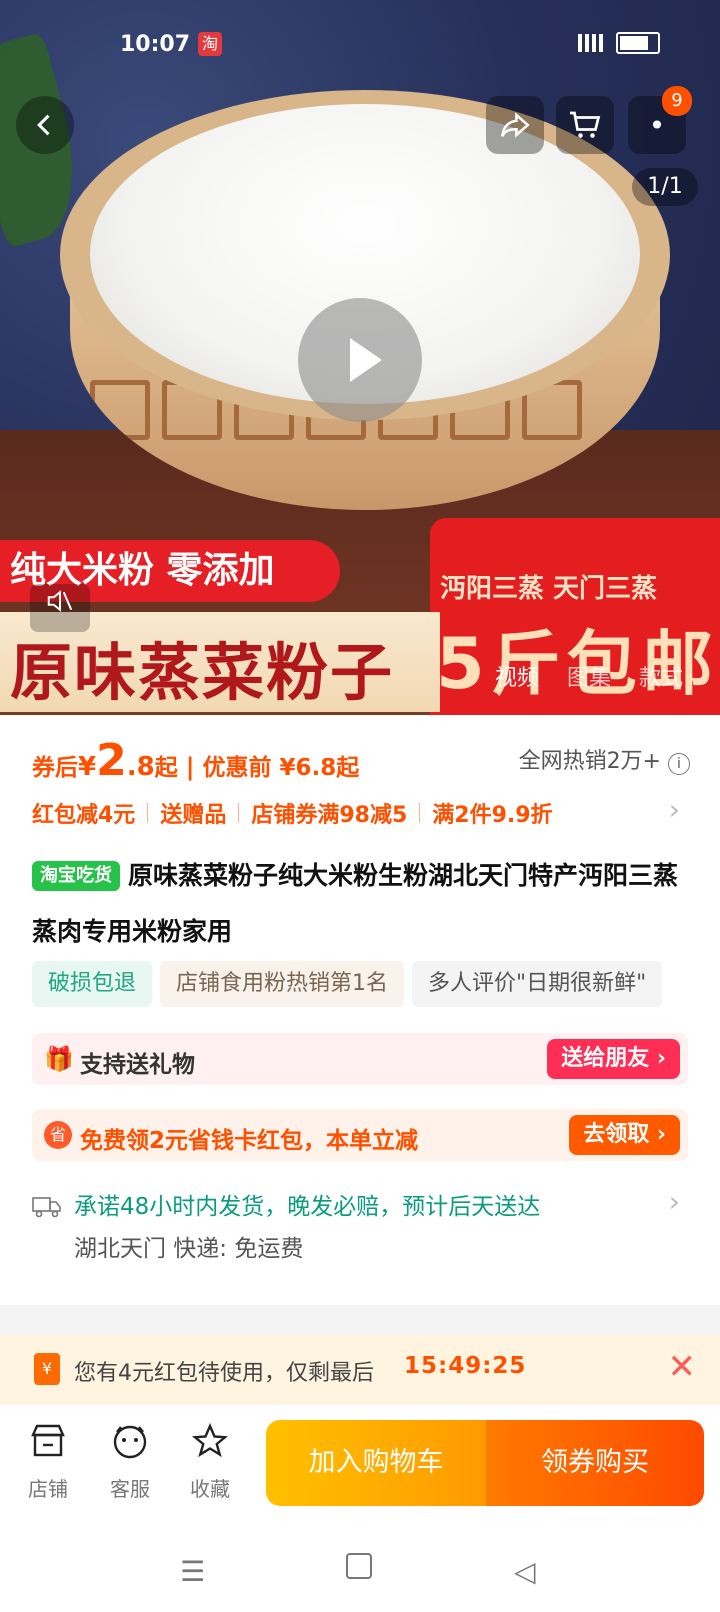  I want to click on store-button: 店铺, so click(48, 1462).